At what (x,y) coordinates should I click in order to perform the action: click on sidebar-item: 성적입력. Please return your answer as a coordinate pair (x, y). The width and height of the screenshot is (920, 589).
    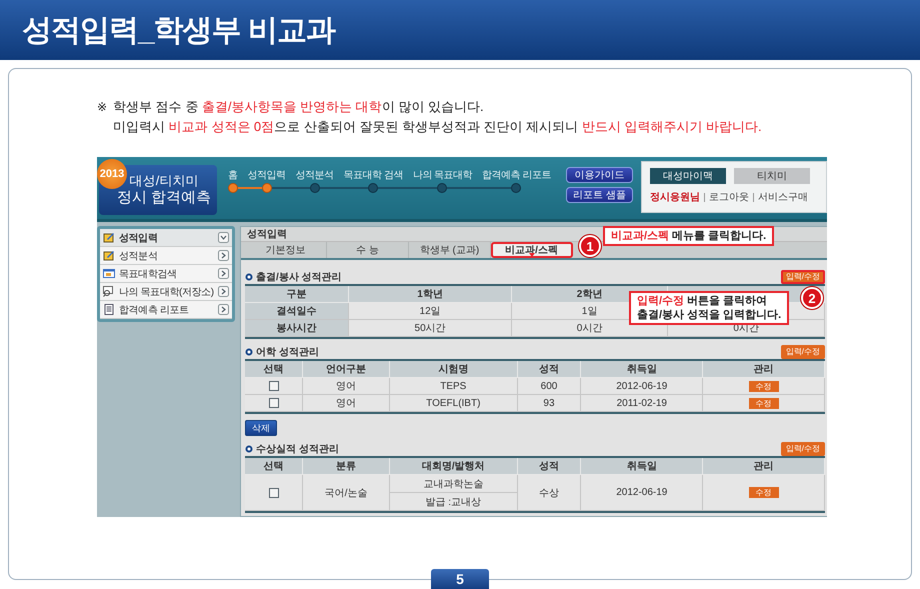
    Looking at the image, I should click on (166, 238).